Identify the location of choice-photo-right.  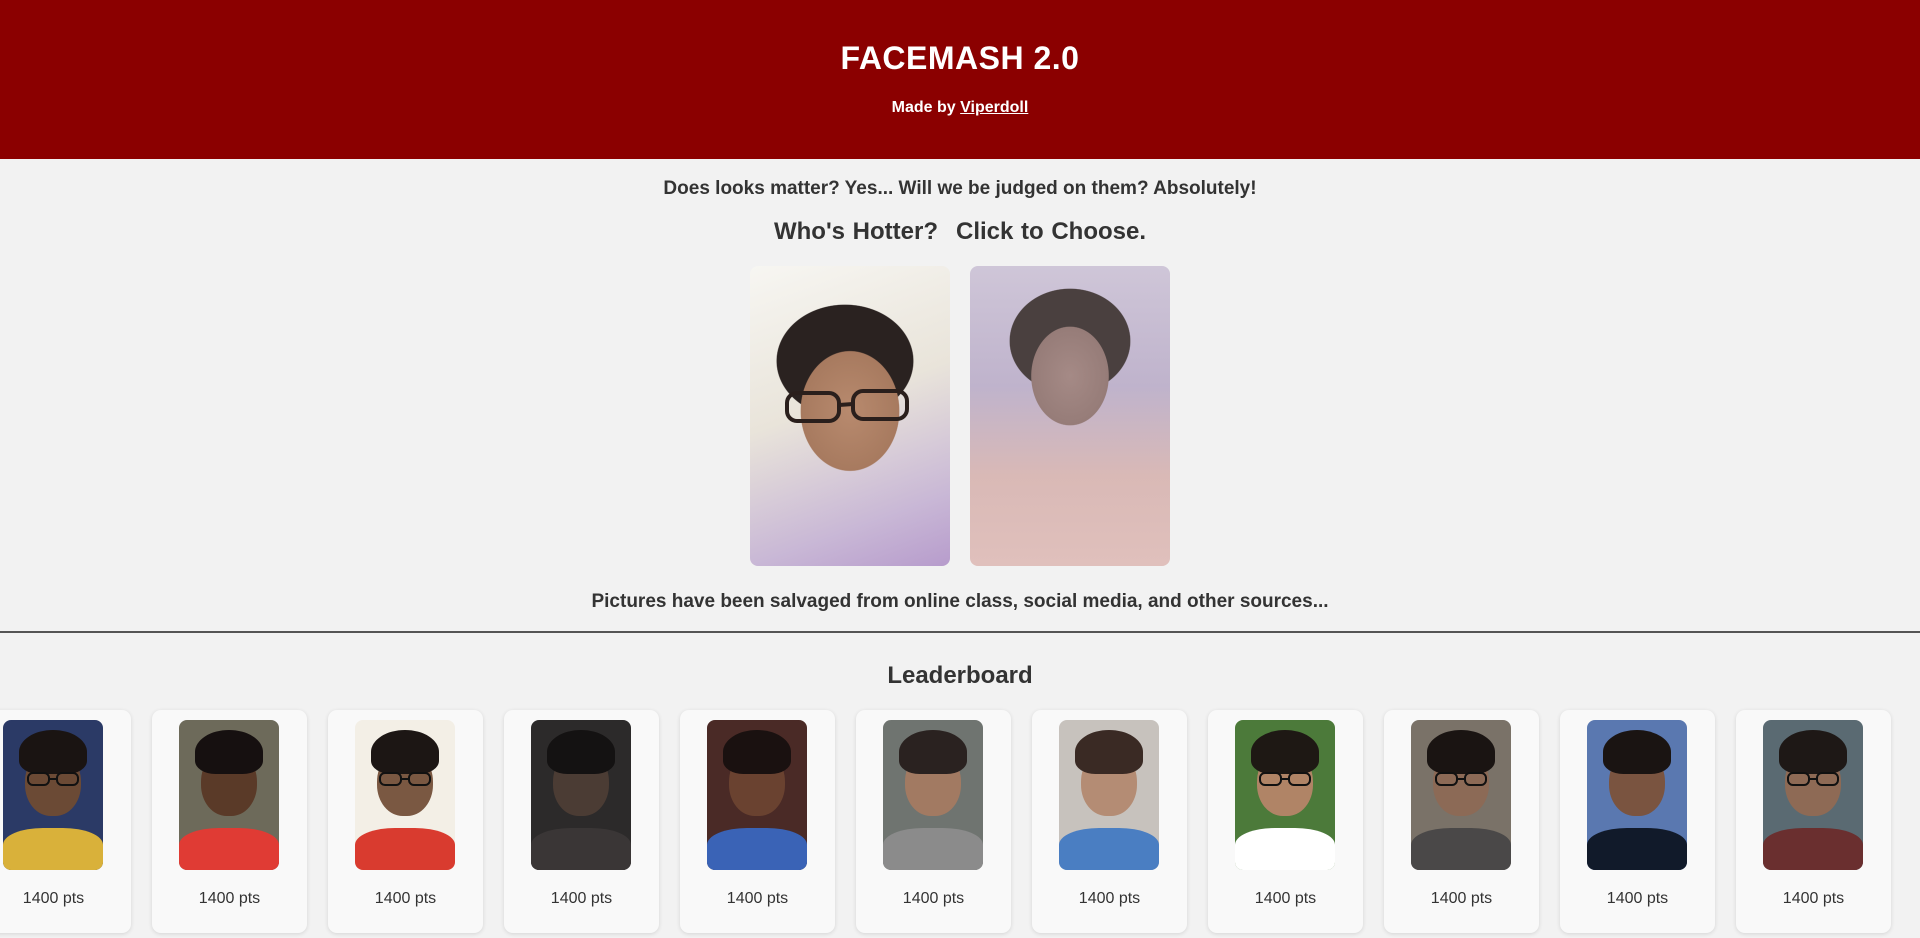
(1070, 416).